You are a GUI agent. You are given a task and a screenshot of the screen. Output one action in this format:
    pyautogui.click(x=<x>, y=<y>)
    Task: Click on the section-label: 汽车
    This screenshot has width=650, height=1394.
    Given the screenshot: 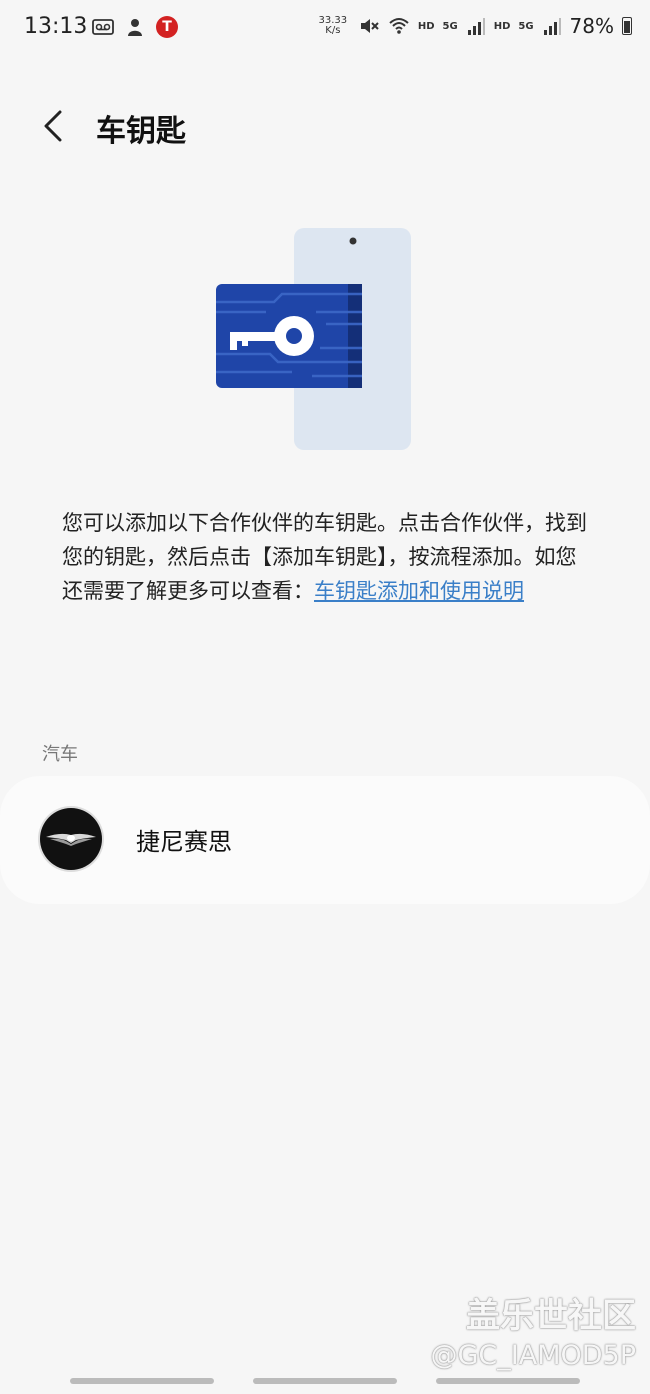 What is the action you would take?
    pyautogui.click(x=60, y=754)
    